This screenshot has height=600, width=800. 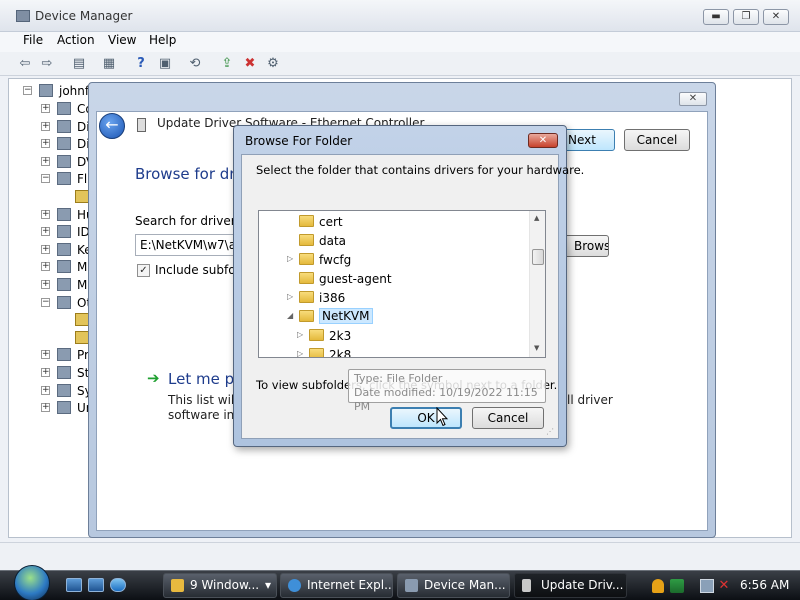 I want to click on close-button: ✕, so click(x=776, y=17).